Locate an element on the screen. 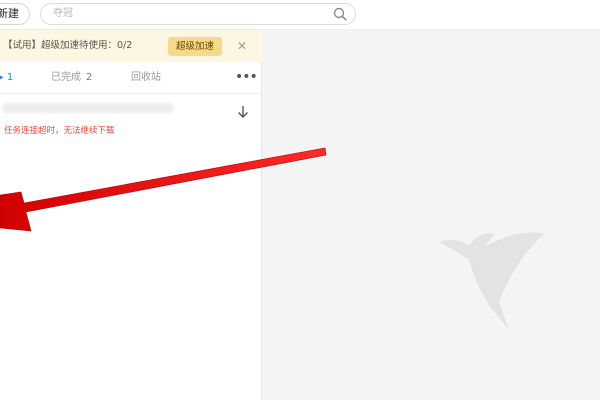 The image size is (600, 400). hummingbird-logo-icon is located at coordinates (492, 281).